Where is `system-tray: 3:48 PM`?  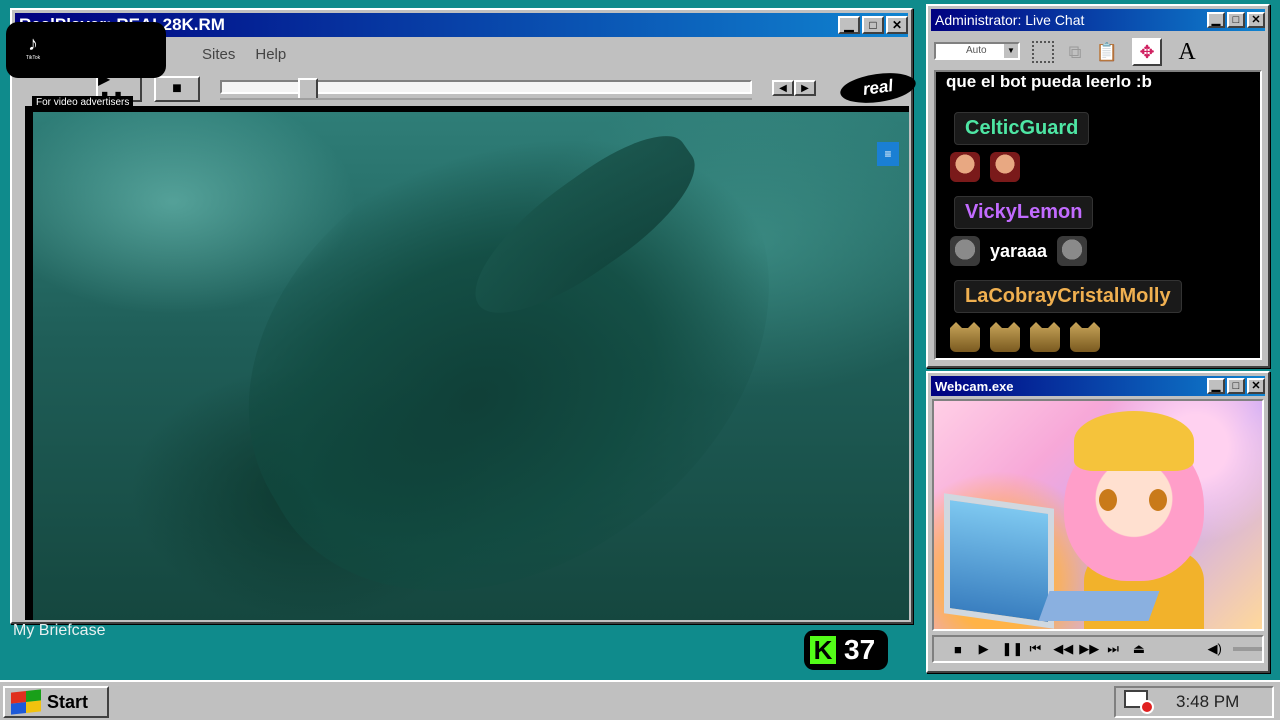
system-tray: 3:48 PM is located at coordinates (1194, 702).